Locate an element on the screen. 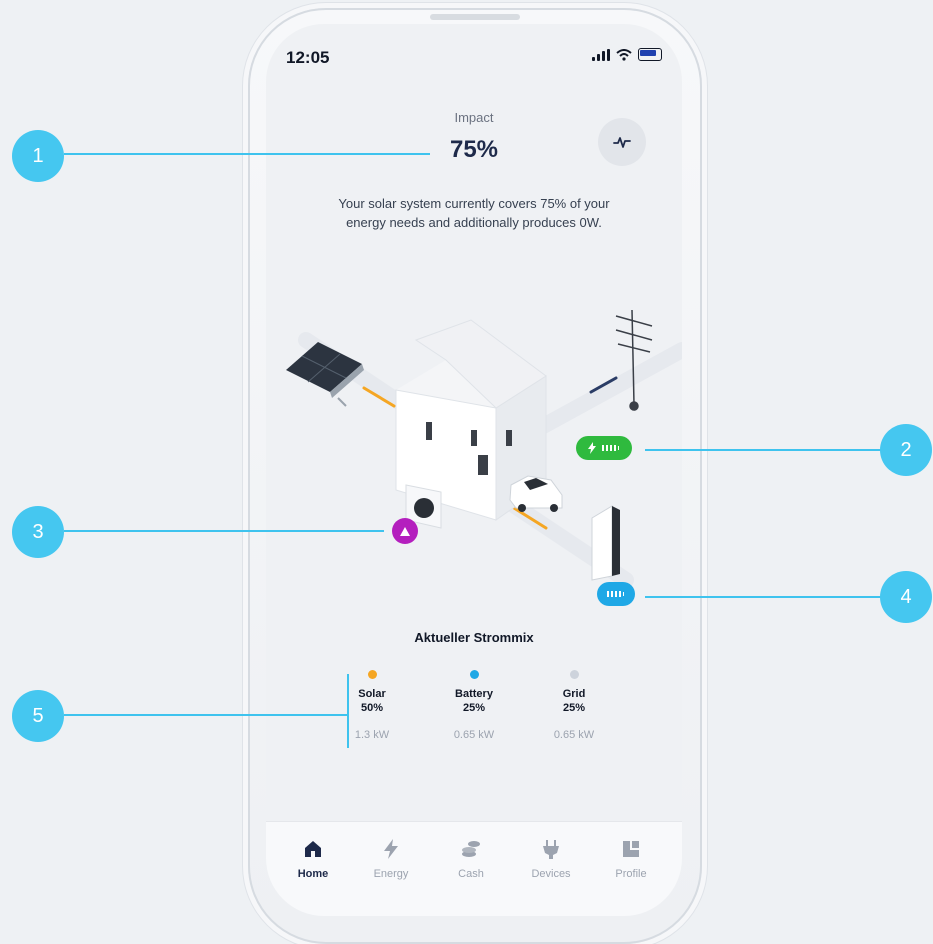  plug-icon is located at coordinates (551, 849).